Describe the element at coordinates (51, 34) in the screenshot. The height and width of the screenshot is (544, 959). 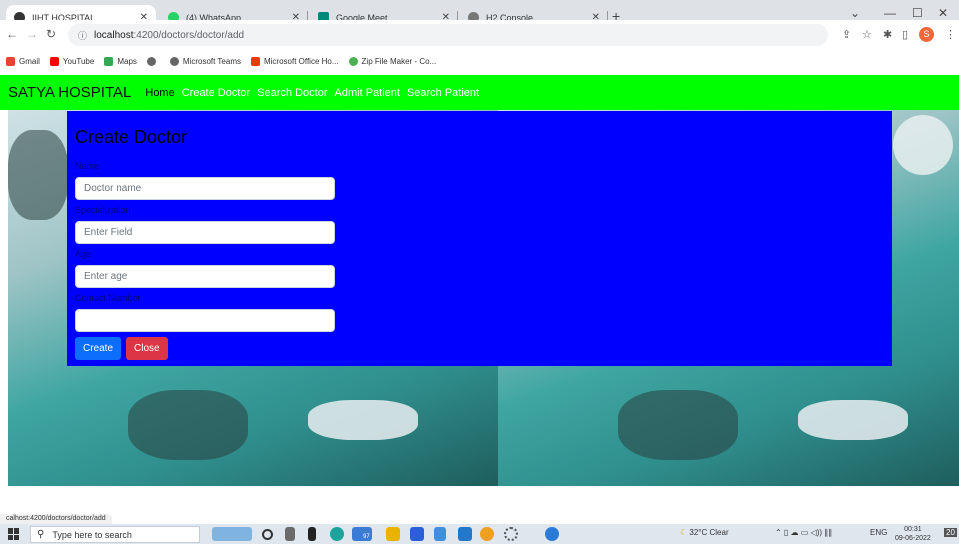
I see `reload-icon: ↻` at that location.